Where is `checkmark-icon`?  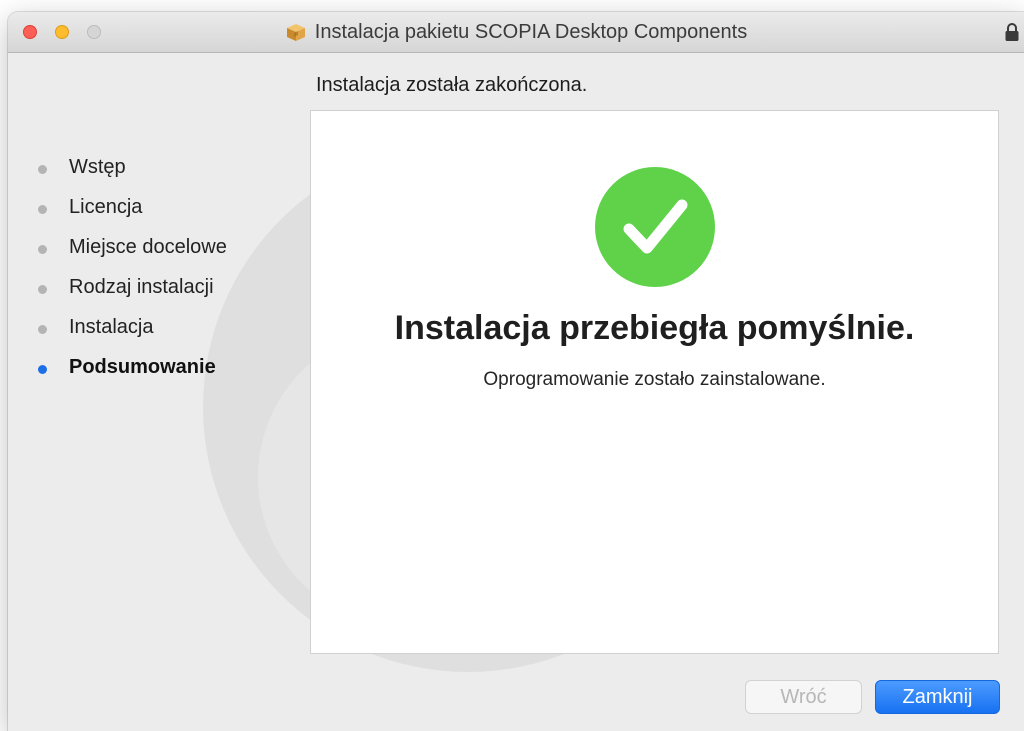 checkmark-icon is located at coordinates (655, 227).